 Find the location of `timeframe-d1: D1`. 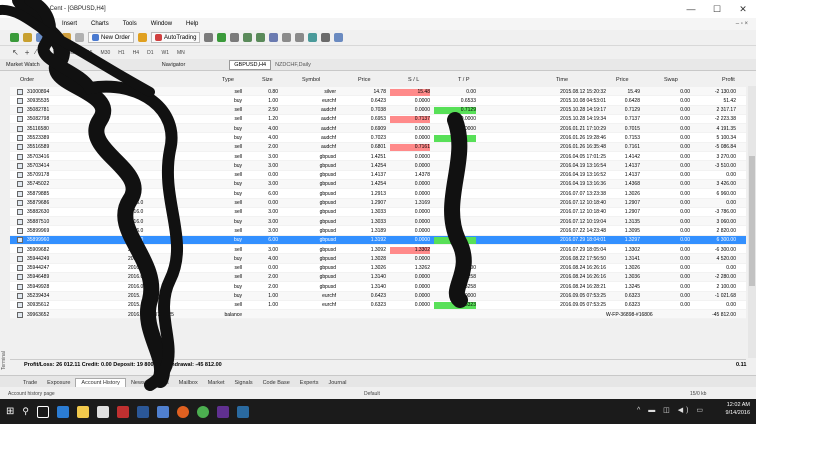

timeframe-d1: D1 is located at coordinates (150, 53).